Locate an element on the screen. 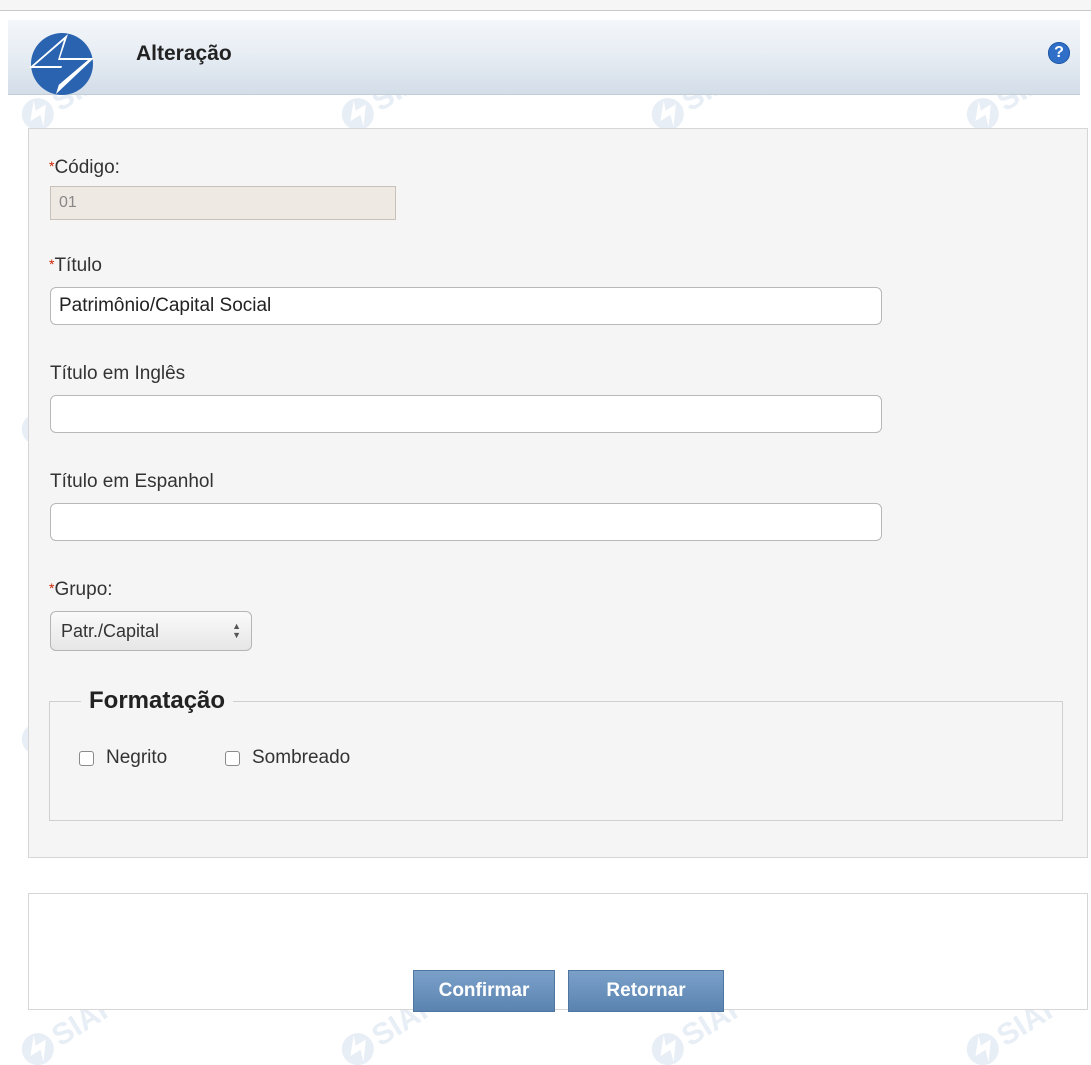 The width and height of the screenshot is (1091, 1065). confirm-button: Confirmar is located at coordinates (484, 991).